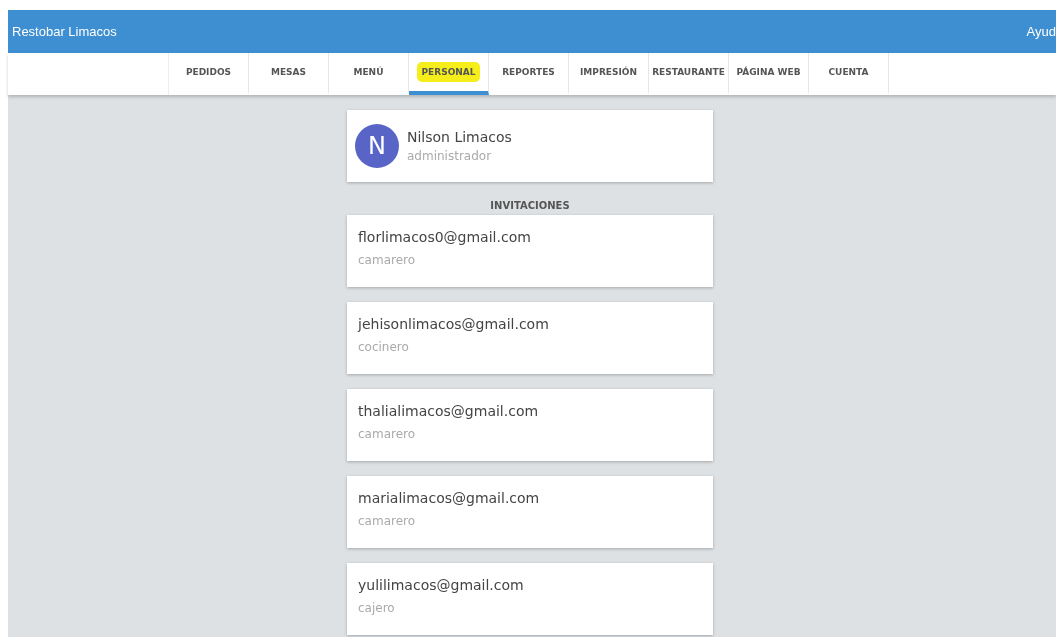  Describe the element at coordinates (377, 146) in the screenshot. I see `avatar: N` at that location.